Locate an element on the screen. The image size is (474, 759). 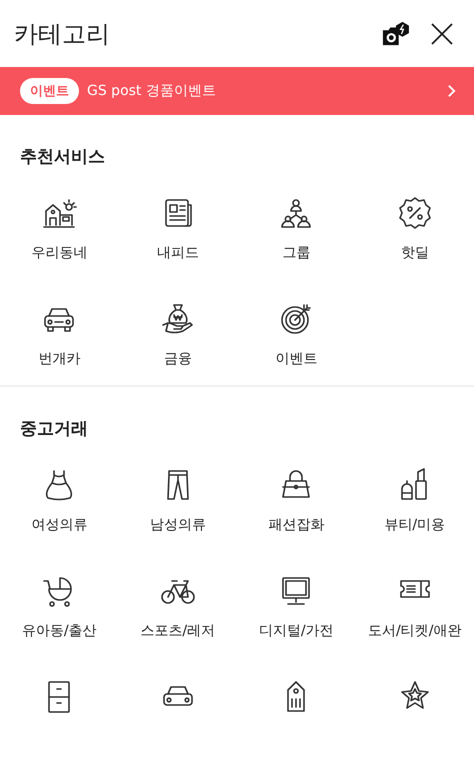
category-label: 이벤트 is located at coordinates (296, 359).